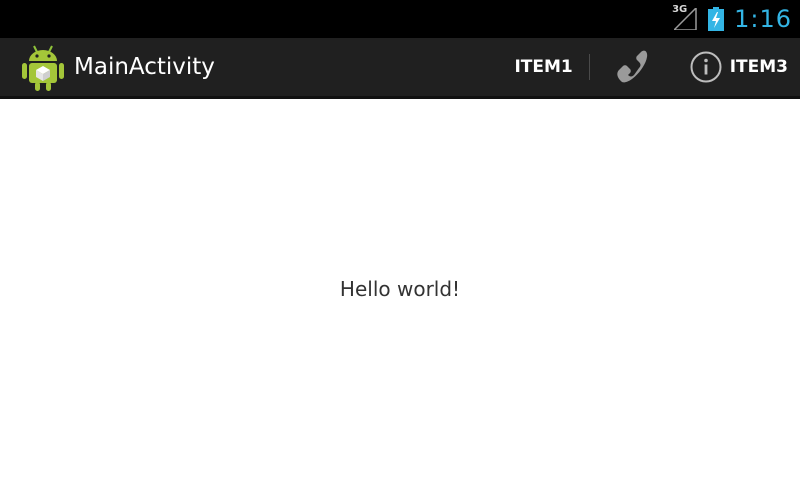  What do you see at coordinates (686, 18) in the screenshot?
I see `signal-icon: 3G` at bounding box center [686, 18].